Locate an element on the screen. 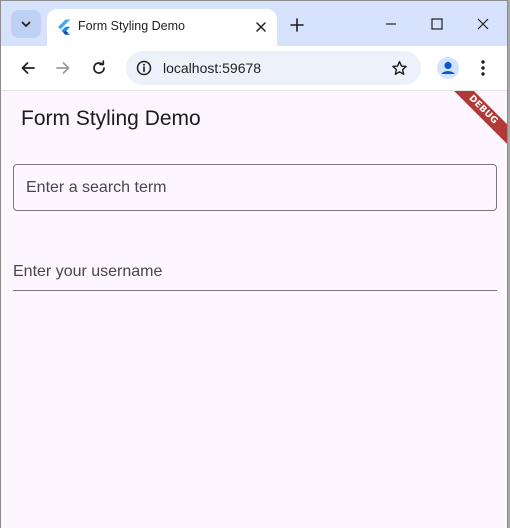 The image size is (510, 528). back-button is located at coordinates (28, 68).